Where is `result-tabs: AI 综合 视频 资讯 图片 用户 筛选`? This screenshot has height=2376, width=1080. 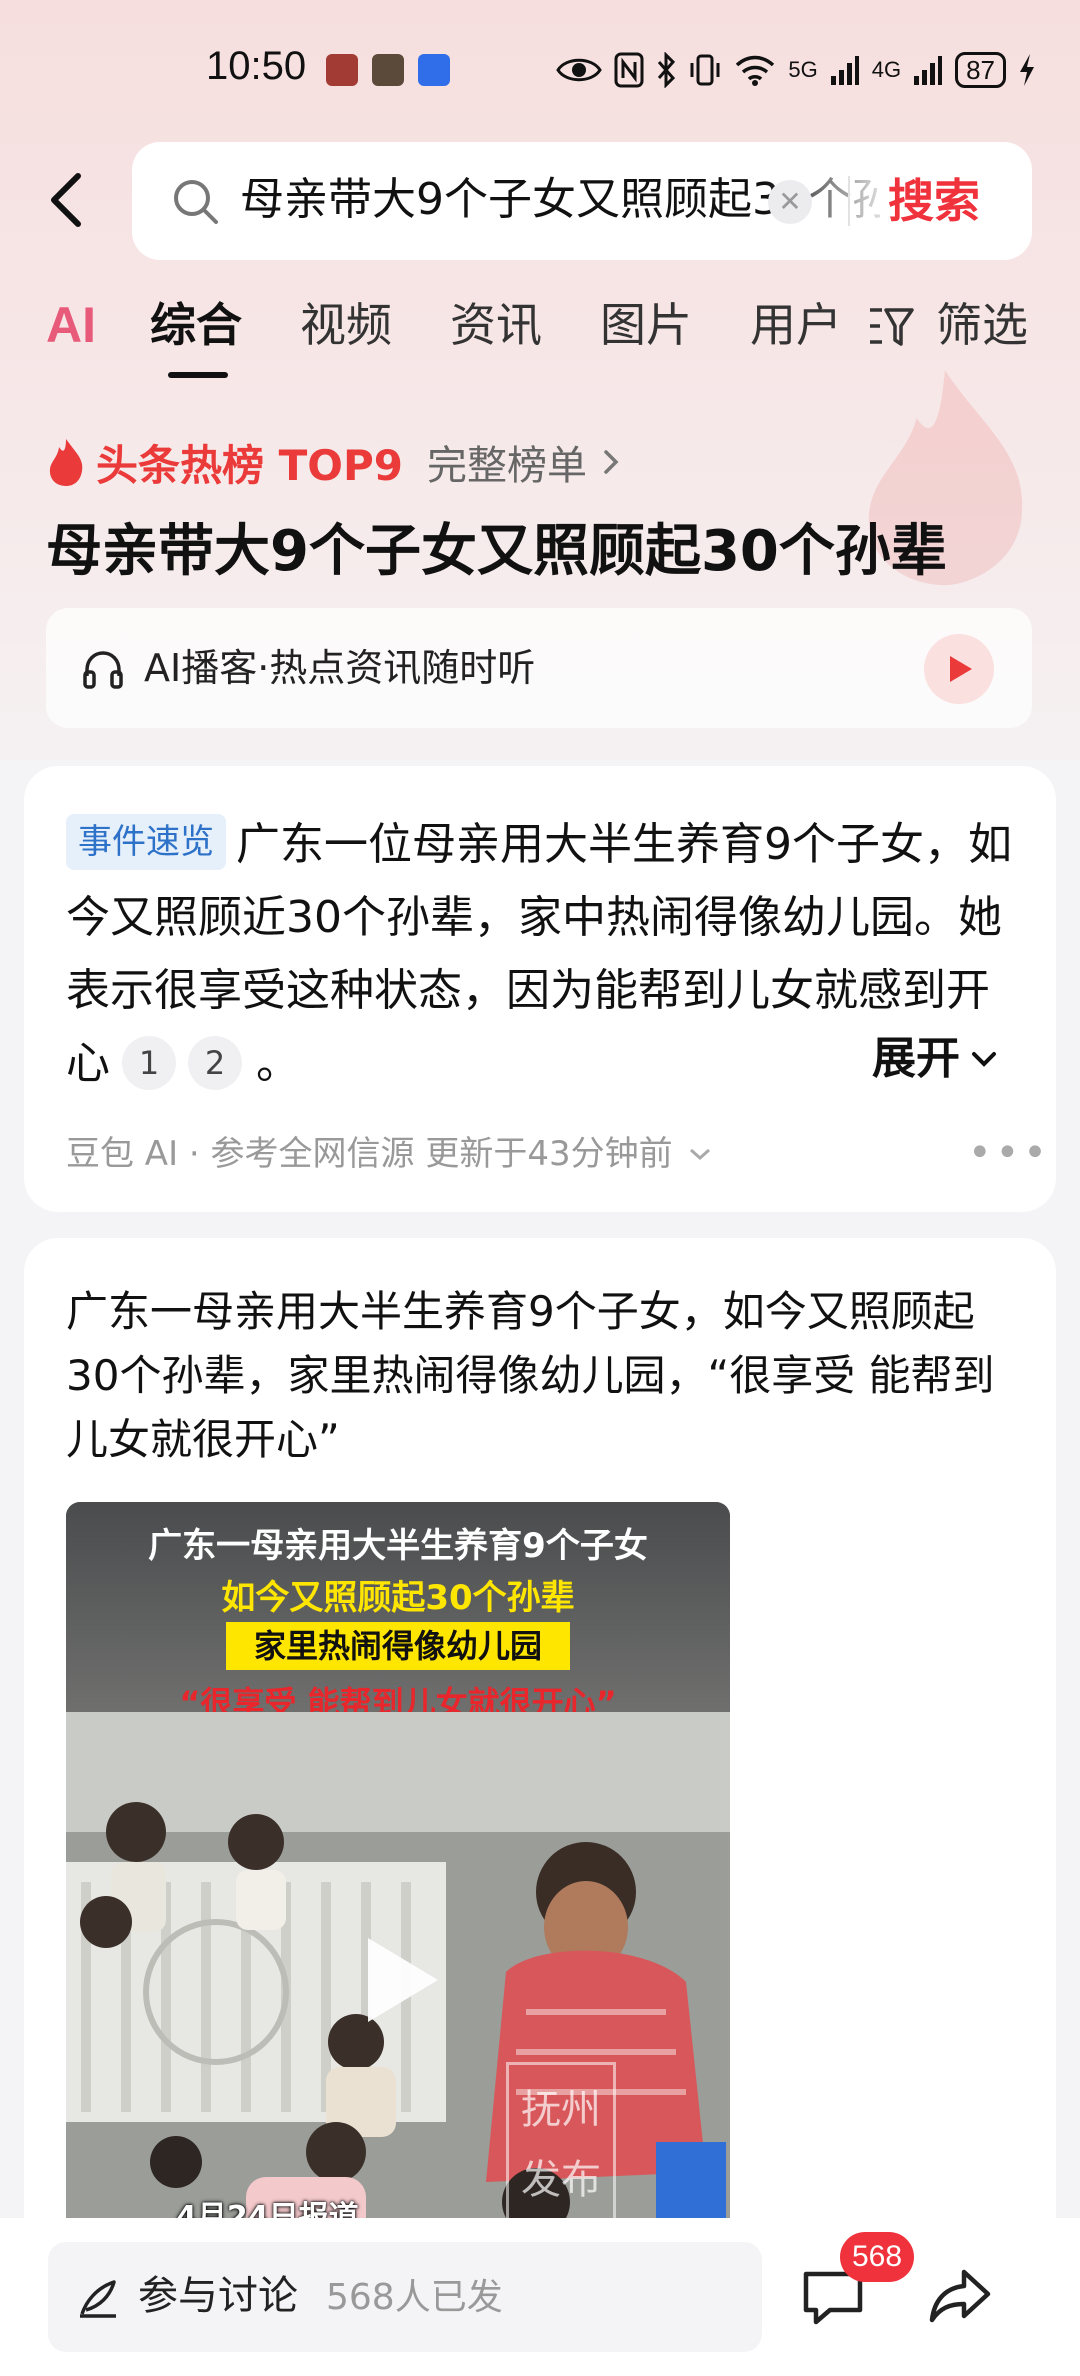 result-tabs: AI 综合 视频 资讯 图片 用户 筛选 is located at coordinates (540, 340).